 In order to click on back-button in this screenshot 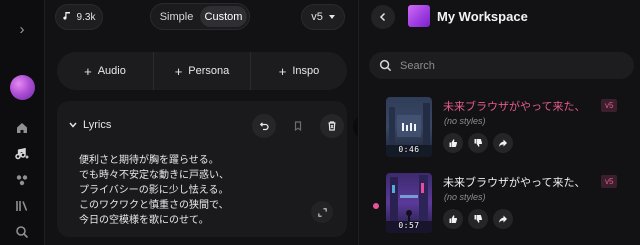, I will do `click(383, 17)`.